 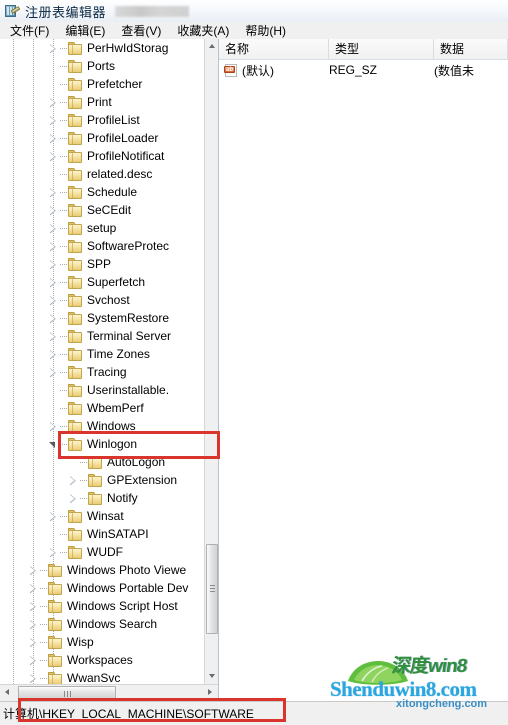 What do you see at coordinates (102, 498) in the screenshot?
I see `tree-item-notify: Notify` at bounding box center [102, 498].